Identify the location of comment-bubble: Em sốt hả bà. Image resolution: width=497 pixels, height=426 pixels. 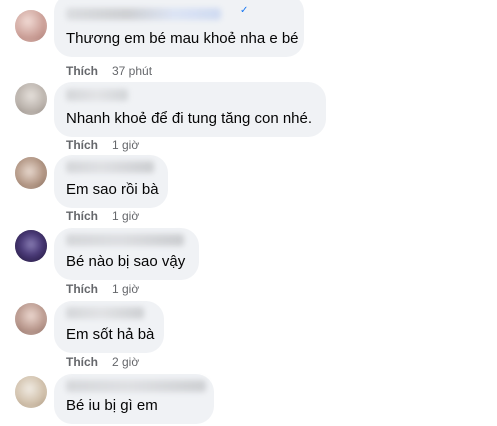
(109, 327).